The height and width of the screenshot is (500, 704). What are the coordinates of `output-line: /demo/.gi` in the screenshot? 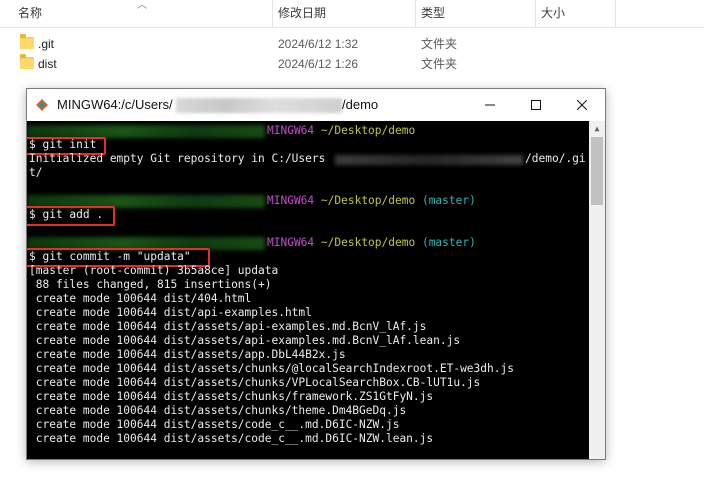 It's located at (555, 158).